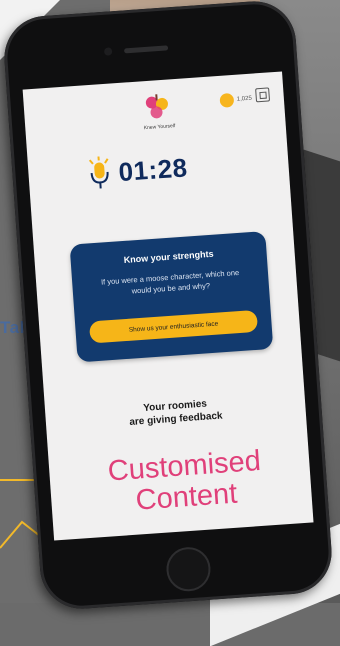  Describe the element at coordinates (188, 569) in the screenshot. I see `home-button` at that location.